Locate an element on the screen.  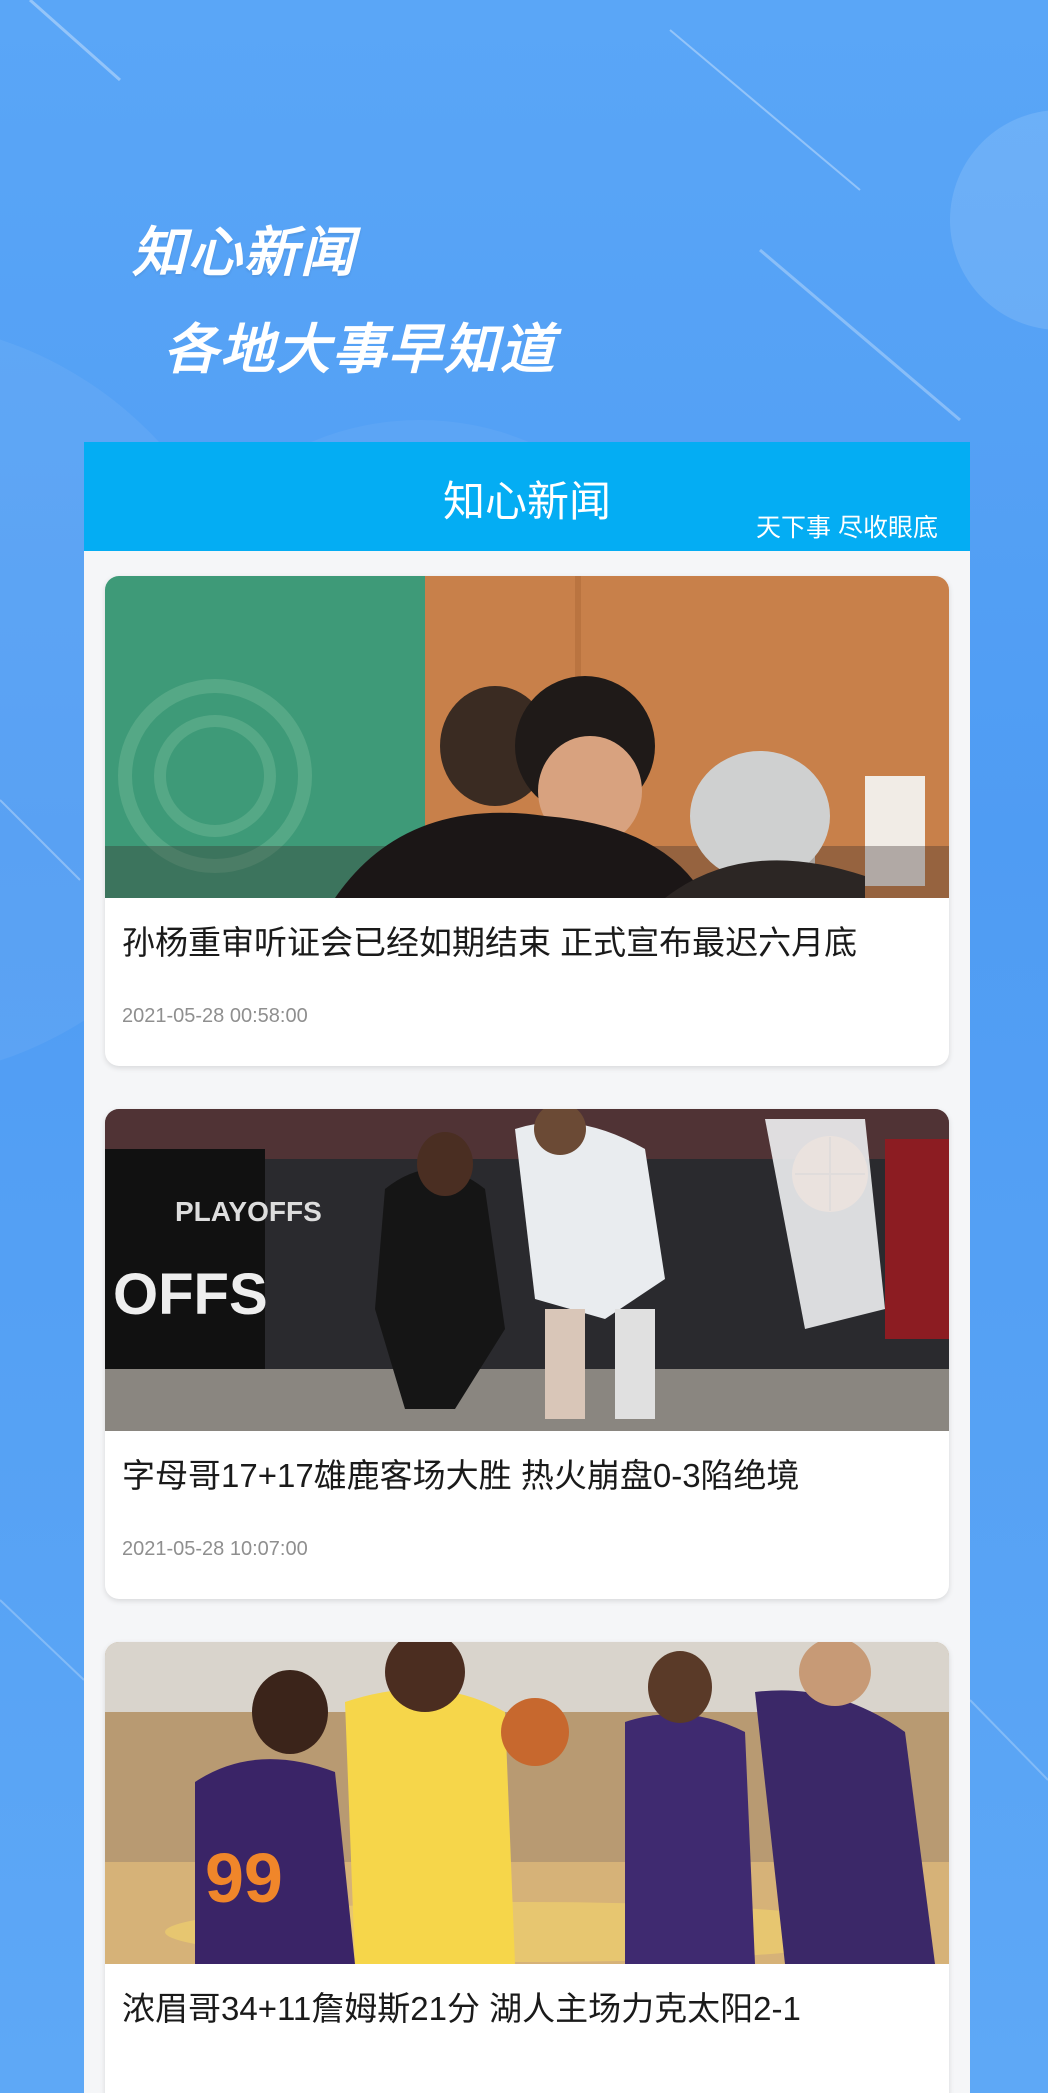
news-thumbnail-image: OFFS PLAYOFFS is located at coordinates (527, 1270).